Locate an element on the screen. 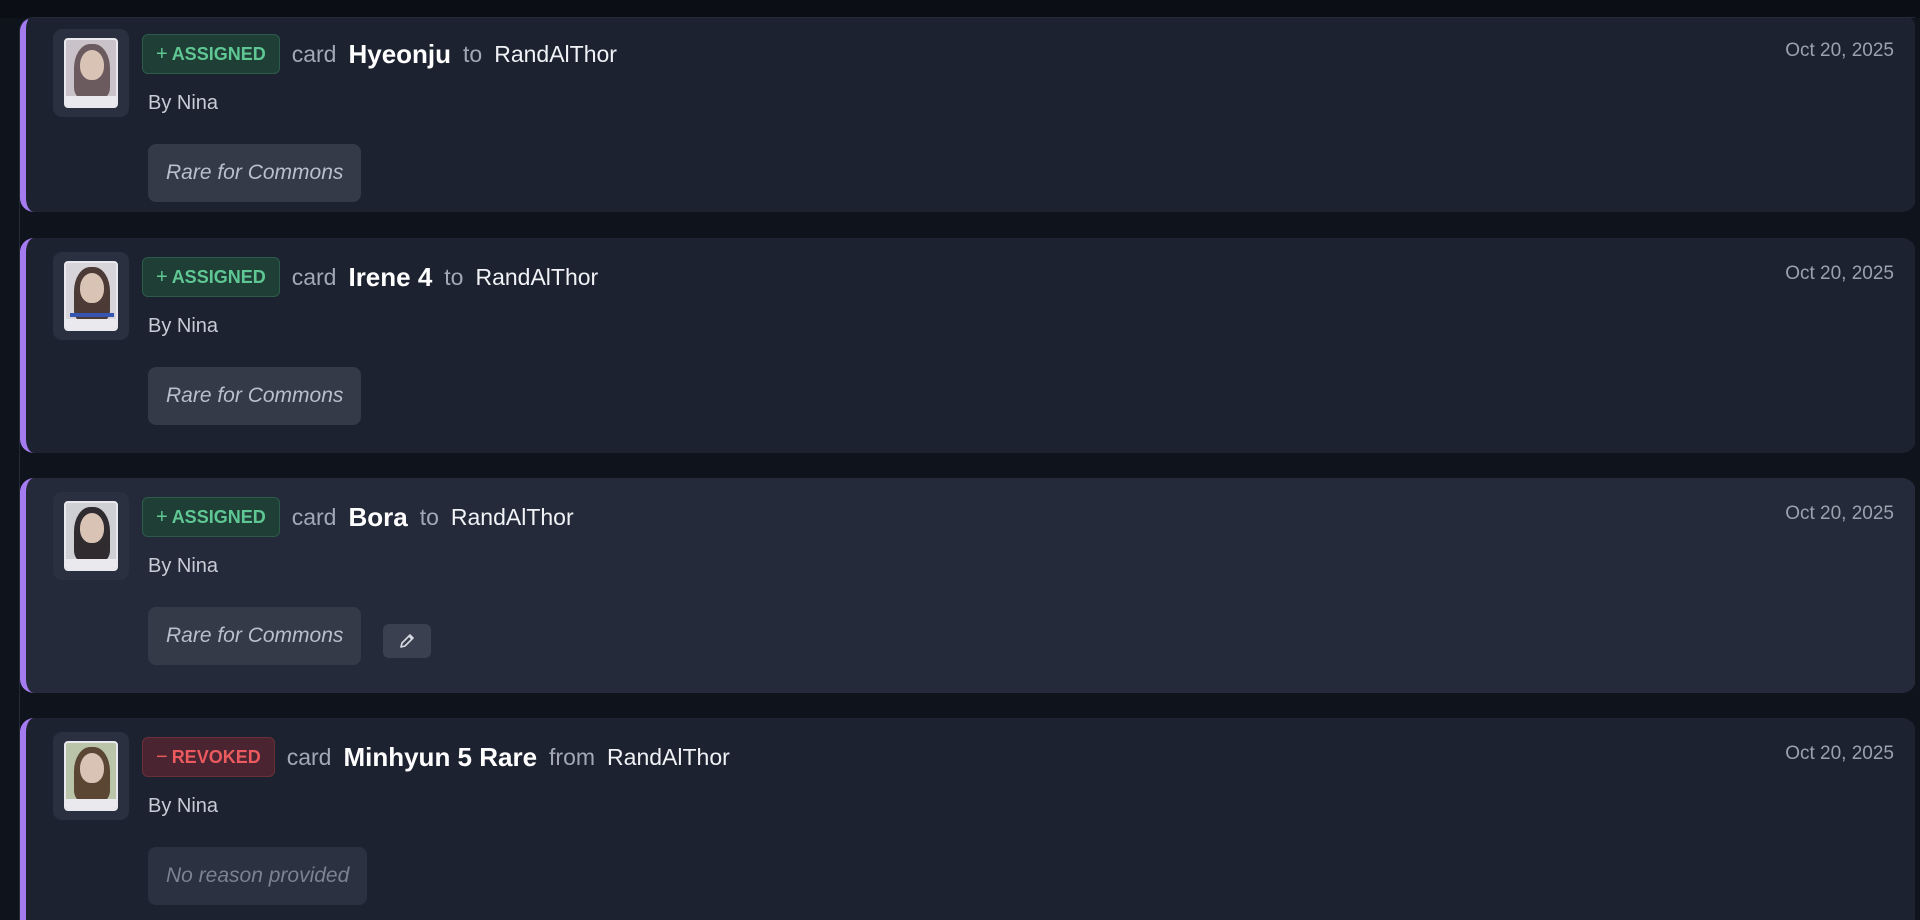 This screenshot has width=1920, height=920. badge-label: REVOKED is located at coordinates (216, 756).